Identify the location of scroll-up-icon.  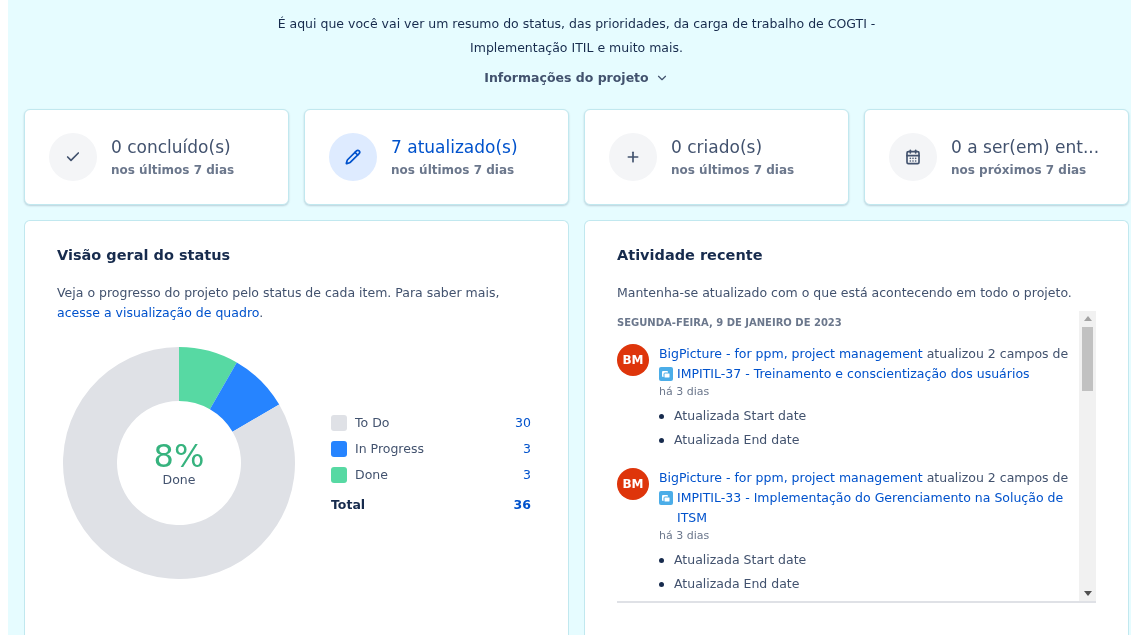
(1087, 318).